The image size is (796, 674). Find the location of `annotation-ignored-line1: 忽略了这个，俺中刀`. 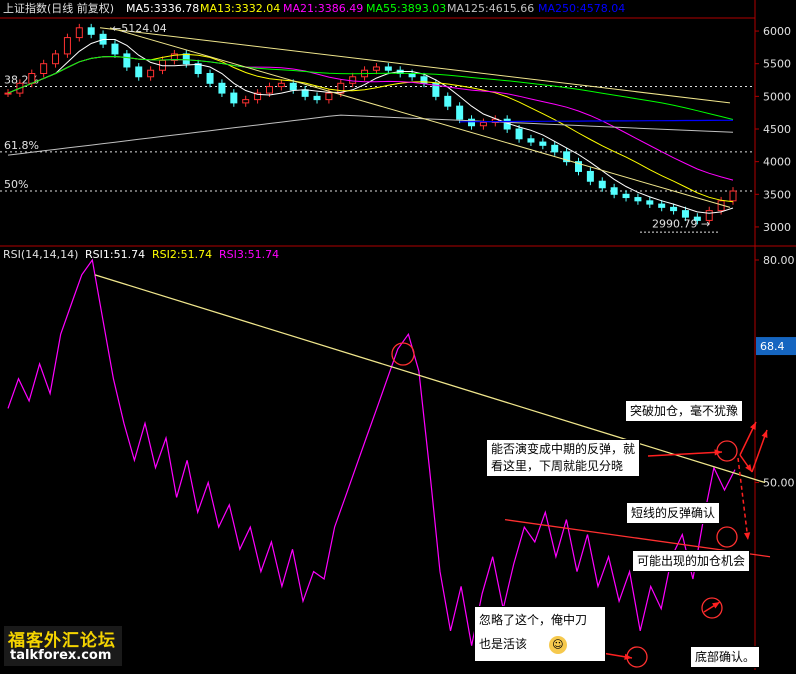

annotation-ignored-line1: 忽略了这个，俺中刀 is located at coordinates (533, 620).